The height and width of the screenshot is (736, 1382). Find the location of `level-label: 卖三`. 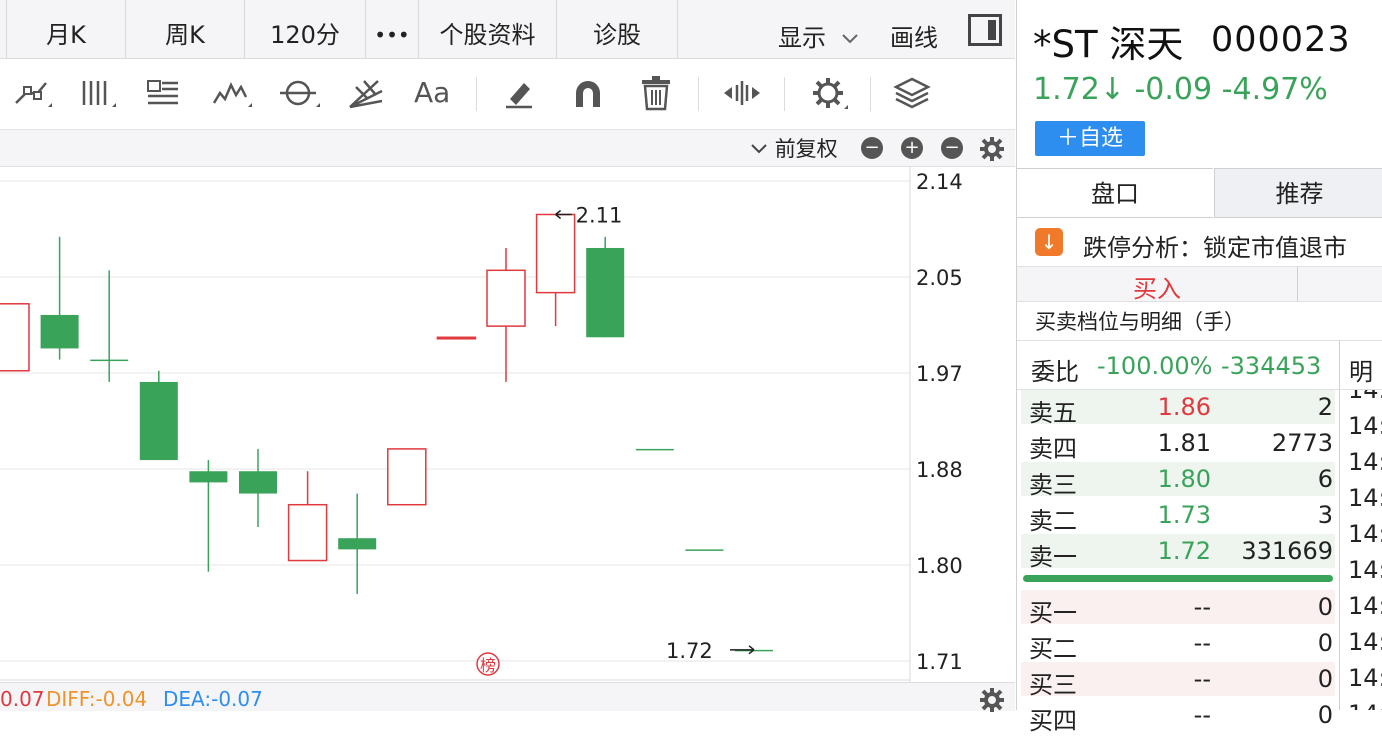

level-label: 卖三 is located at coordinates (1053, 485).